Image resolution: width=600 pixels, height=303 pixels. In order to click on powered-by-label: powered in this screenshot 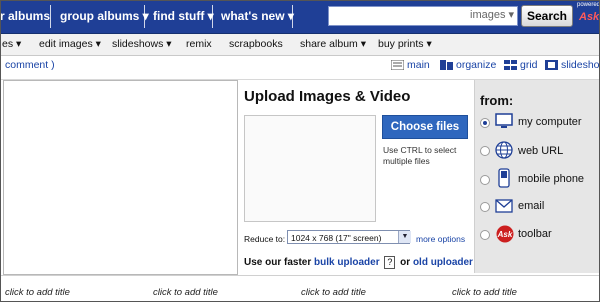, I will do `click(588, 5)`.